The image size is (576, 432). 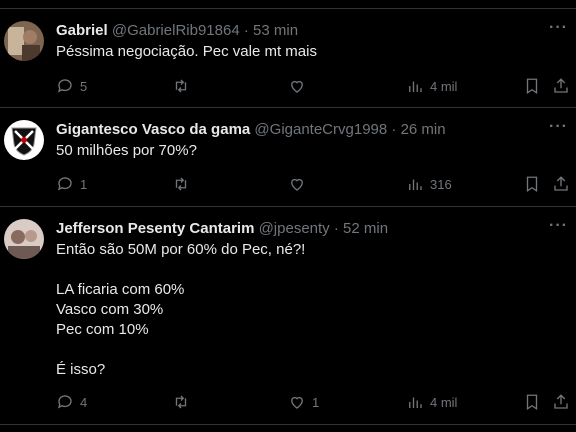 I want to click on action-bar: 5 4 mil, so click(x=312, y=86).